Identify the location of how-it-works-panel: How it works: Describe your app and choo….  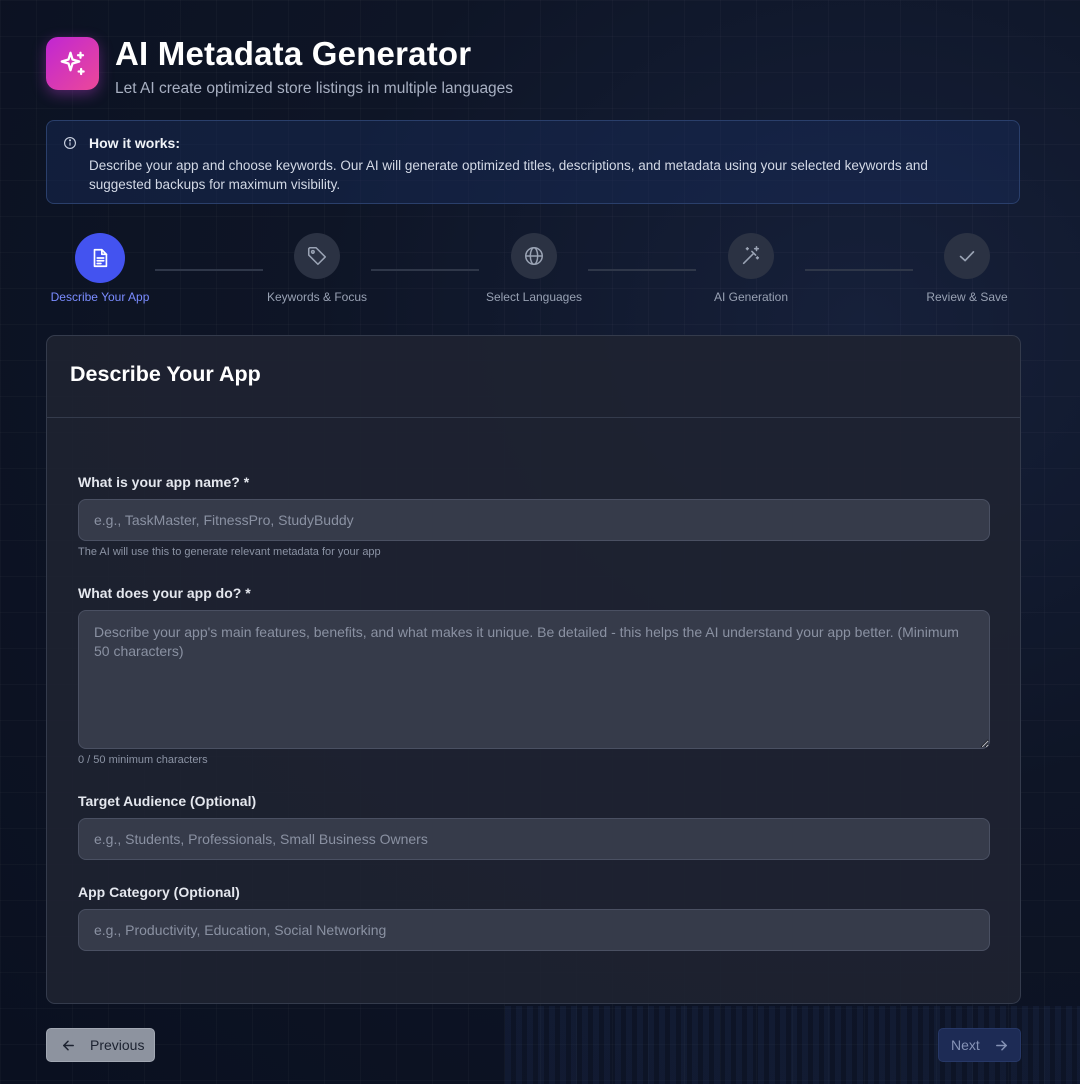
(533, 162).